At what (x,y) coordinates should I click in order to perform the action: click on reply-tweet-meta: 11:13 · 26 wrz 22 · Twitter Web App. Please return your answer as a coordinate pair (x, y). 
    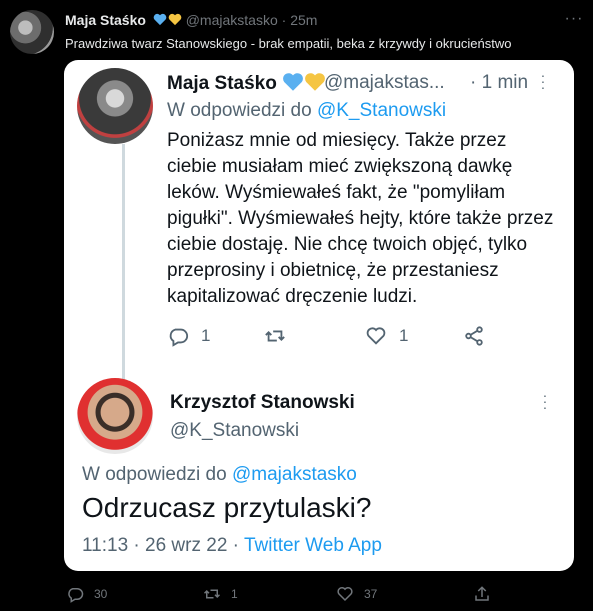
    Looking at the image, I should click on (232, 545).